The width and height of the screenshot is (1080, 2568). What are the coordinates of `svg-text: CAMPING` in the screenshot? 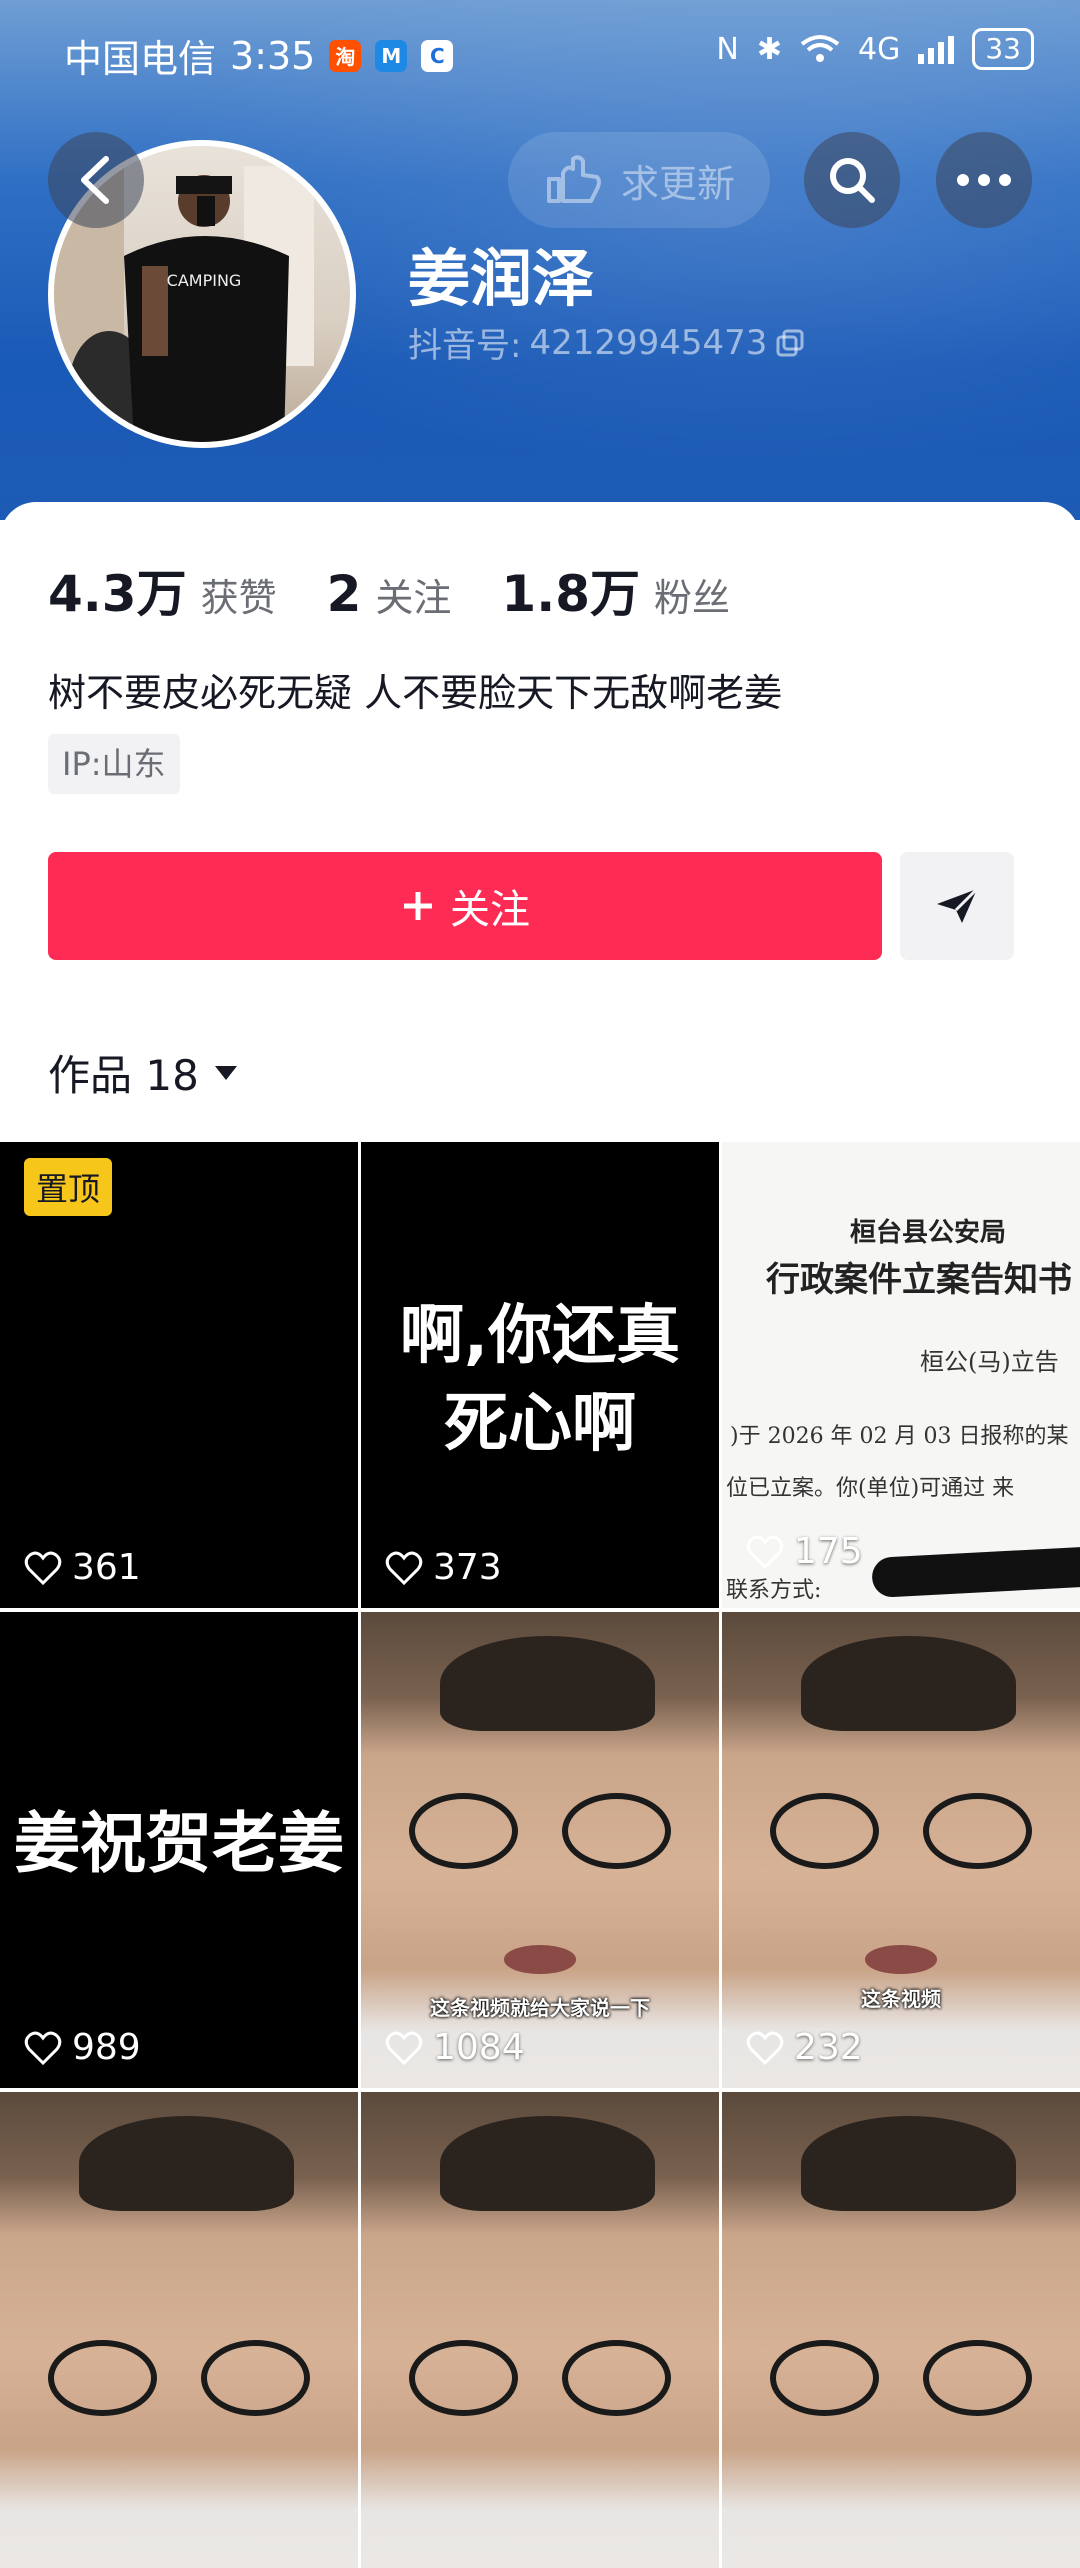 It's located at (204, 280).